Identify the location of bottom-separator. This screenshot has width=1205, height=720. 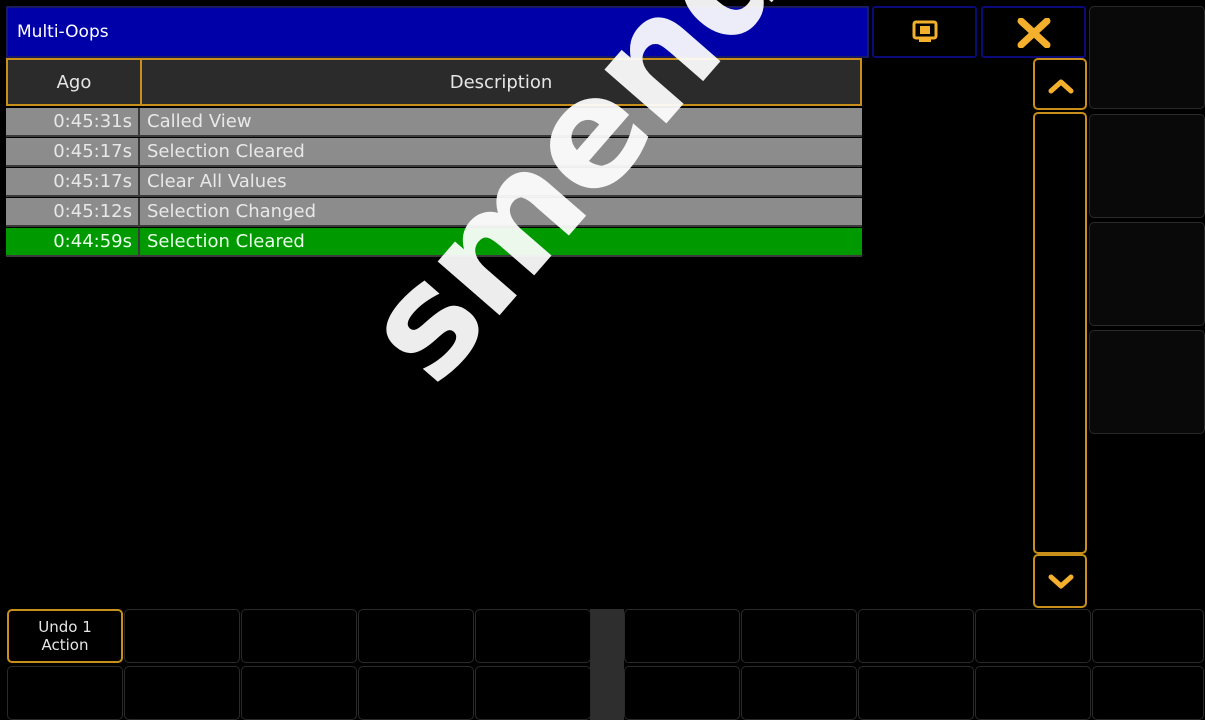
(607, 664).